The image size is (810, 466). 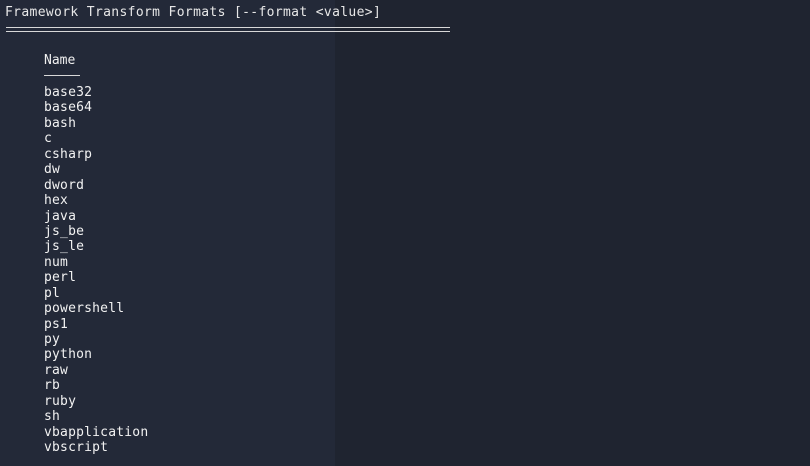 I want to click on format-item: ruby, so click(x=60, y=401).